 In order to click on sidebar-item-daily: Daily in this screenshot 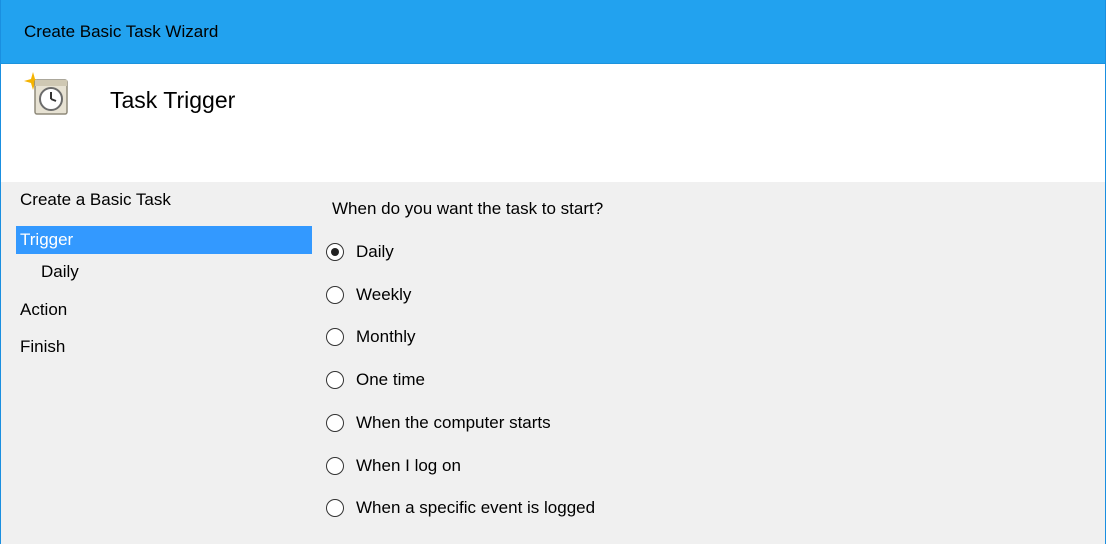, I will do `click(161, 272)`.